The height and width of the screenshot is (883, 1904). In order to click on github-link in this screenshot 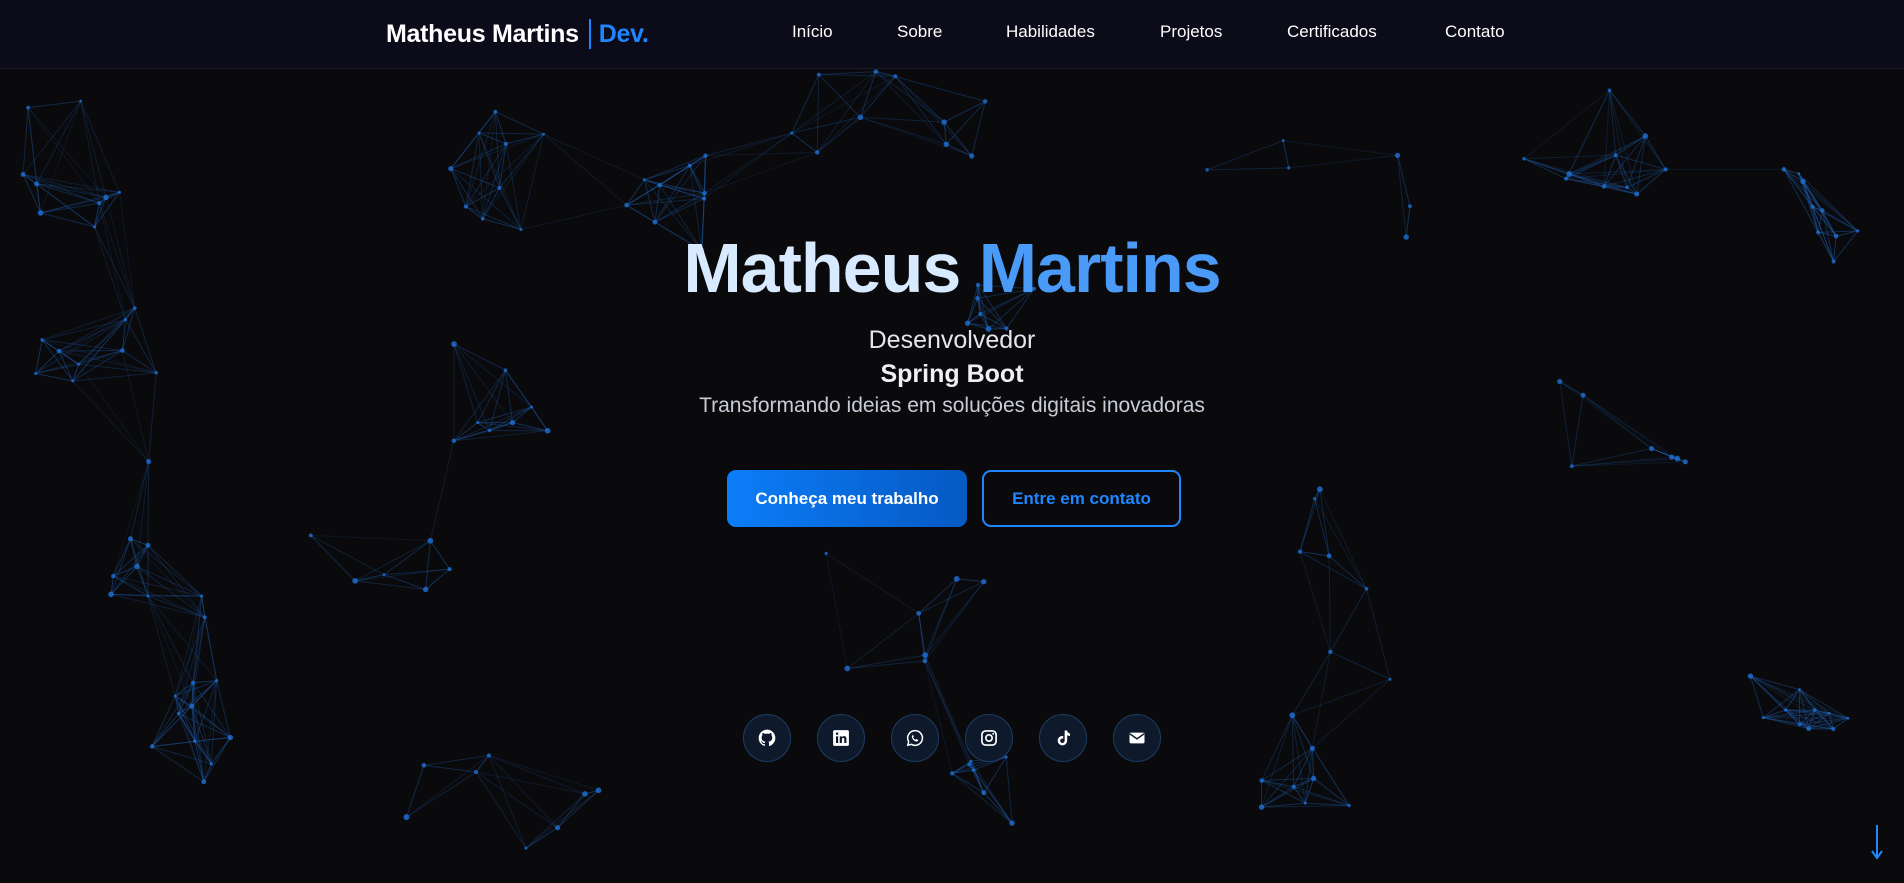, I will do `click(767, 738)`.